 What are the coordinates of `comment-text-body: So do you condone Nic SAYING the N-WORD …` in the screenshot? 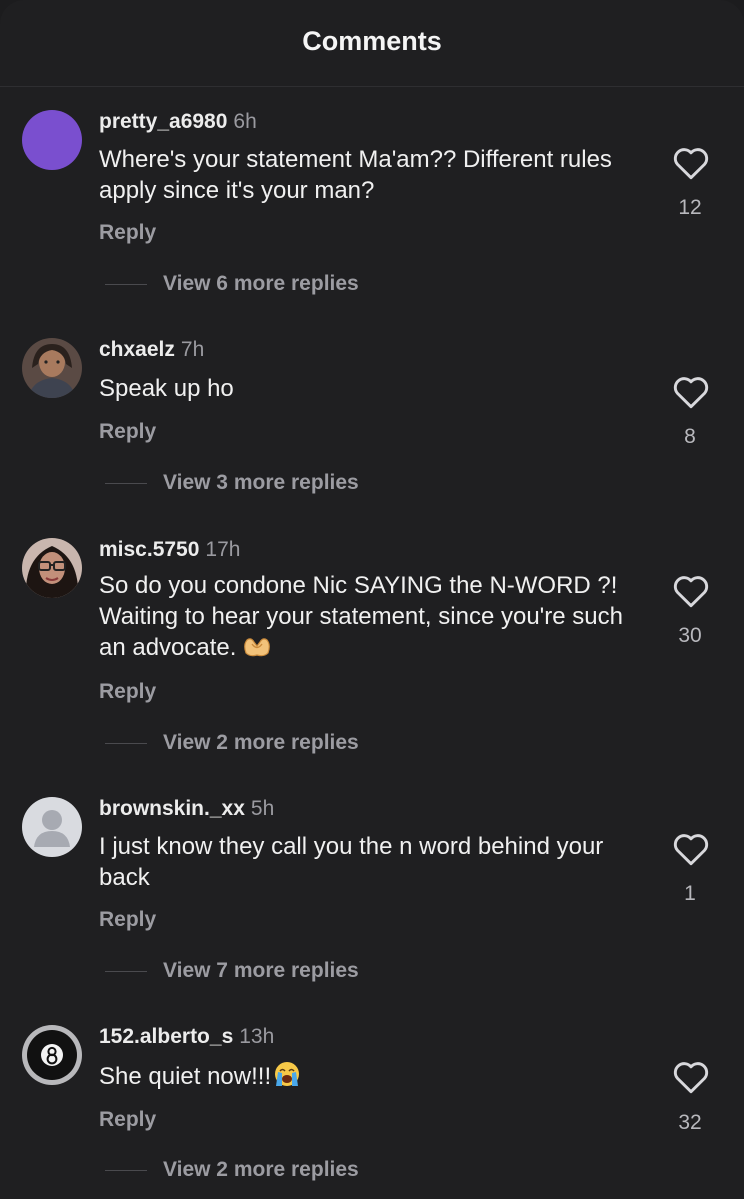 It's located at (361, 616).